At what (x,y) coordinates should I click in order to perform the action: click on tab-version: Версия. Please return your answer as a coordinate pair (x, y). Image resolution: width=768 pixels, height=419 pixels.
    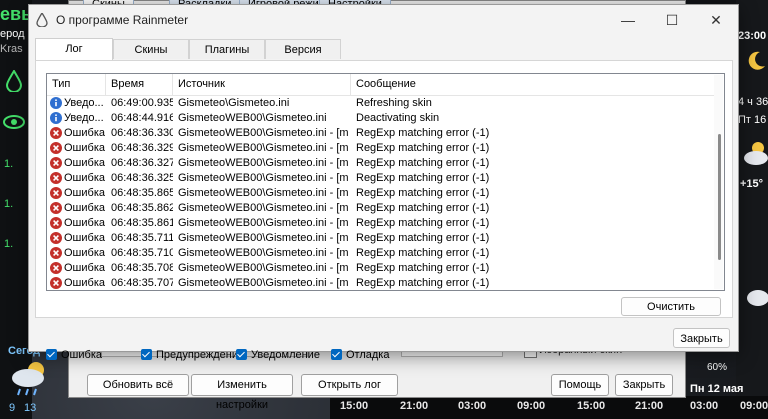
    Looking at the image, I should click on (303, 49).